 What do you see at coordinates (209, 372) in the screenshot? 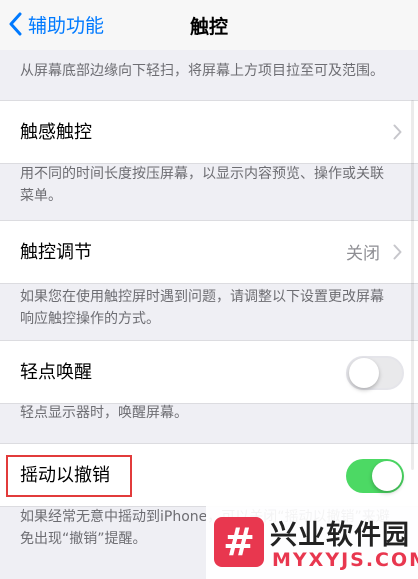
I see `row-tap-to-wake: 轻点唤醒` at bounding box center [209, 372].